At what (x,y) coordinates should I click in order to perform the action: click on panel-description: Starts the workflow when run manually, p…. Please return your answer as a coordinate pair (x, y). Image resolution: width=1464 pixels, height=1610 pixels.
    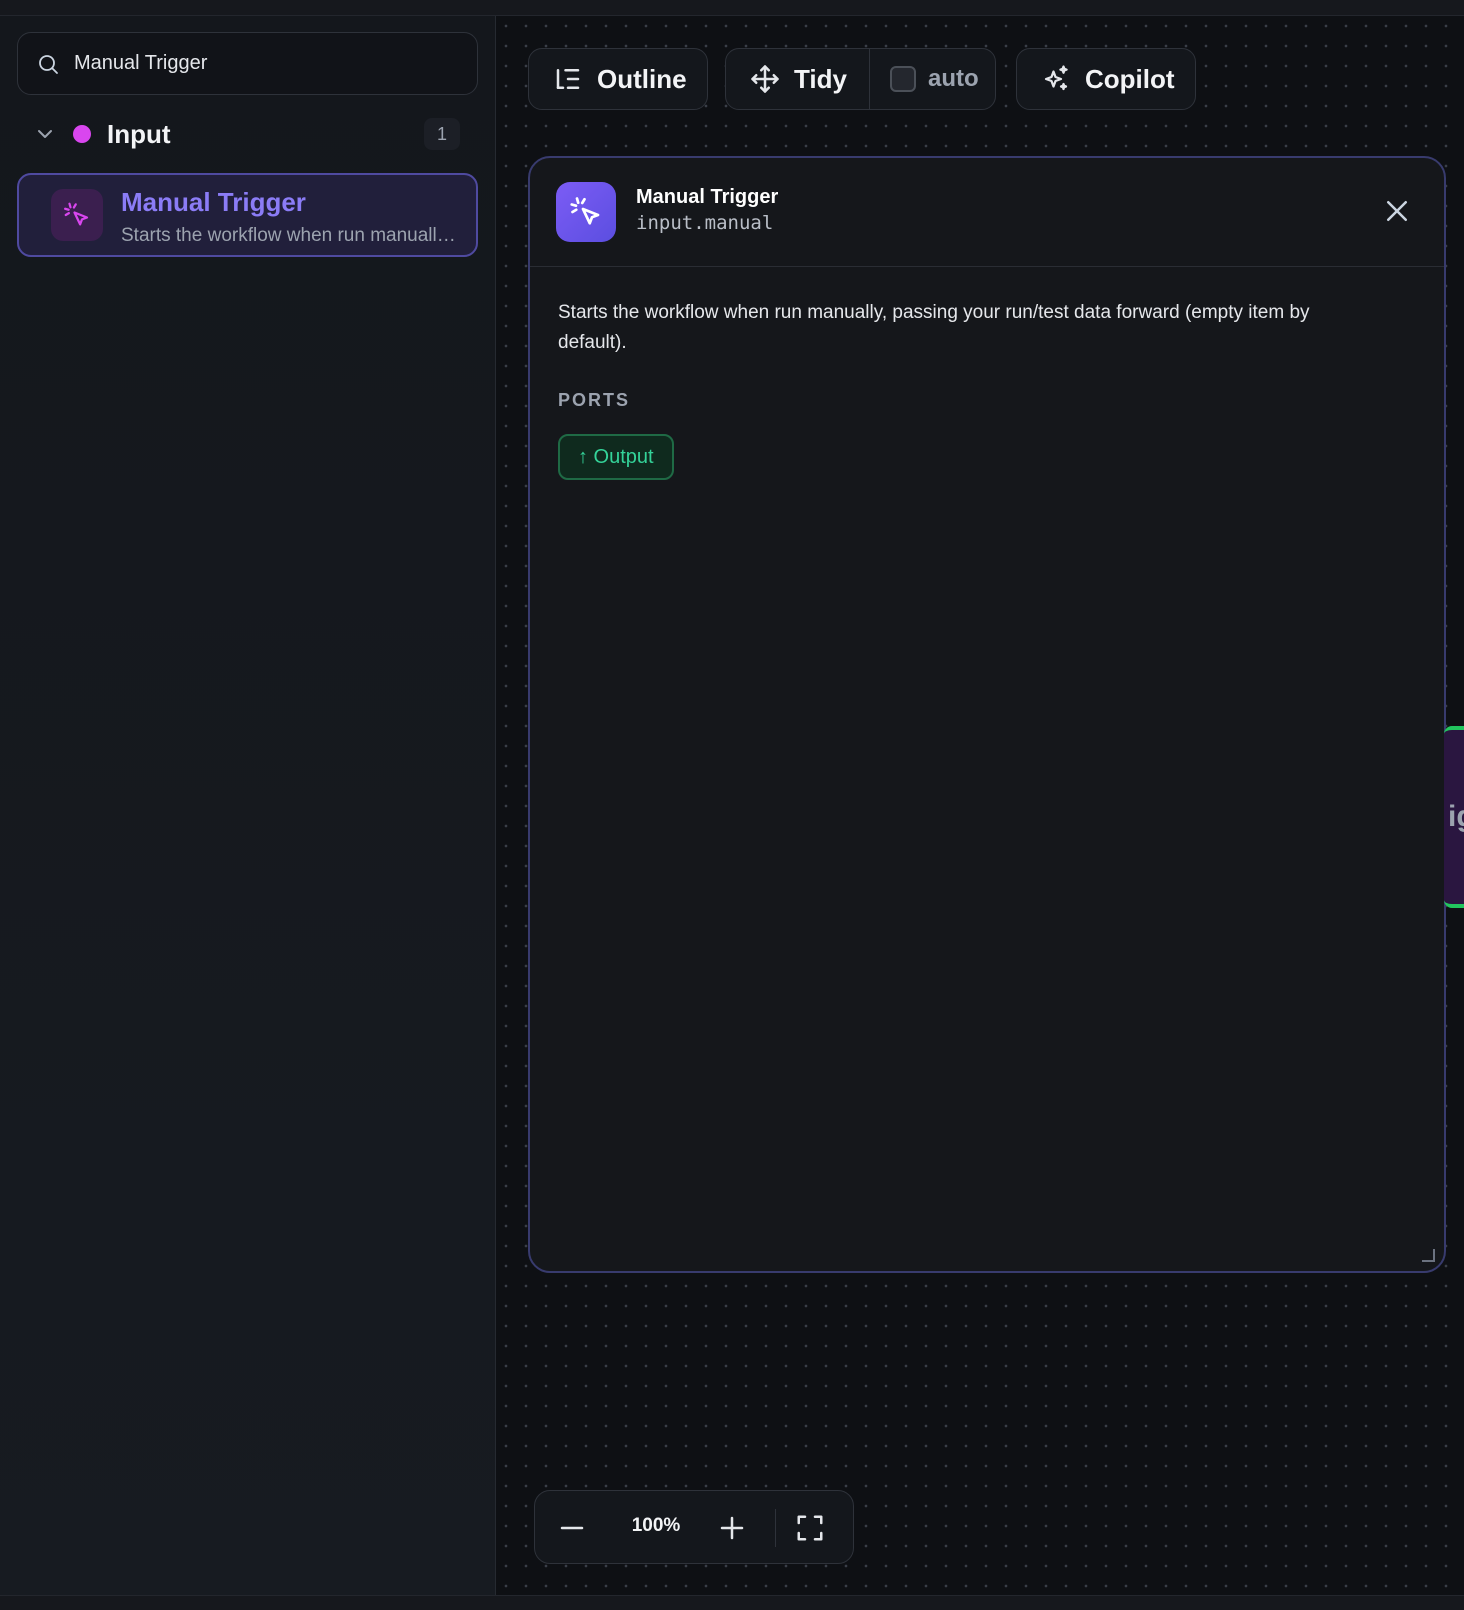
    Looking at the image, I should click on (934, 327).